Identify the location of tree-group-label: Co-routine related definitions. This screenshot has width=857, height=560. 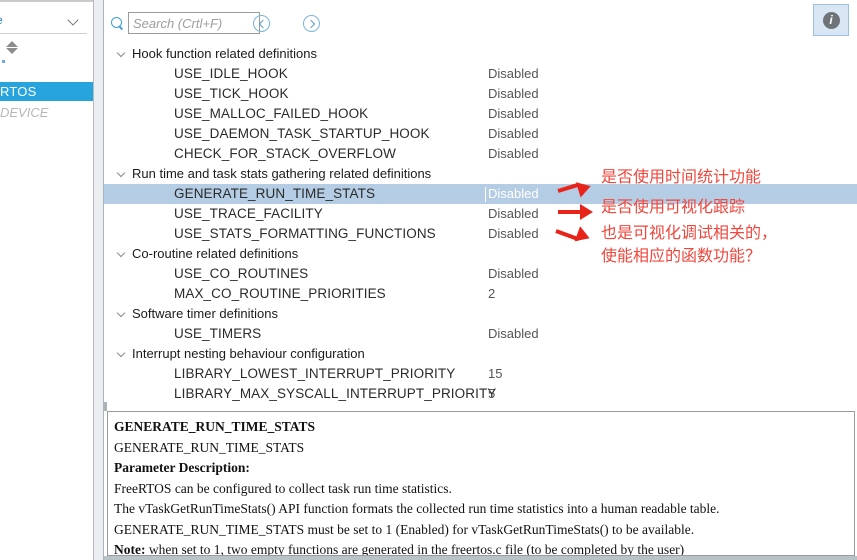
(215, 253).